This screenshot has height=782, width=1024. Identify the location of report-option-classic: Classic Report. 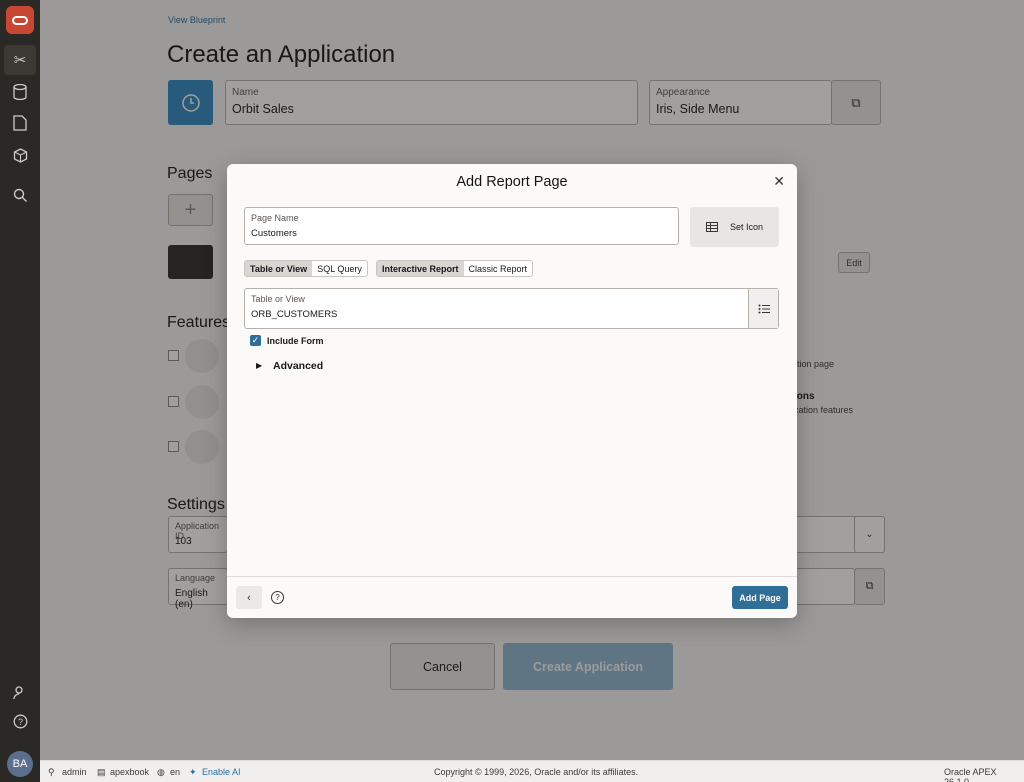
(498, 268).